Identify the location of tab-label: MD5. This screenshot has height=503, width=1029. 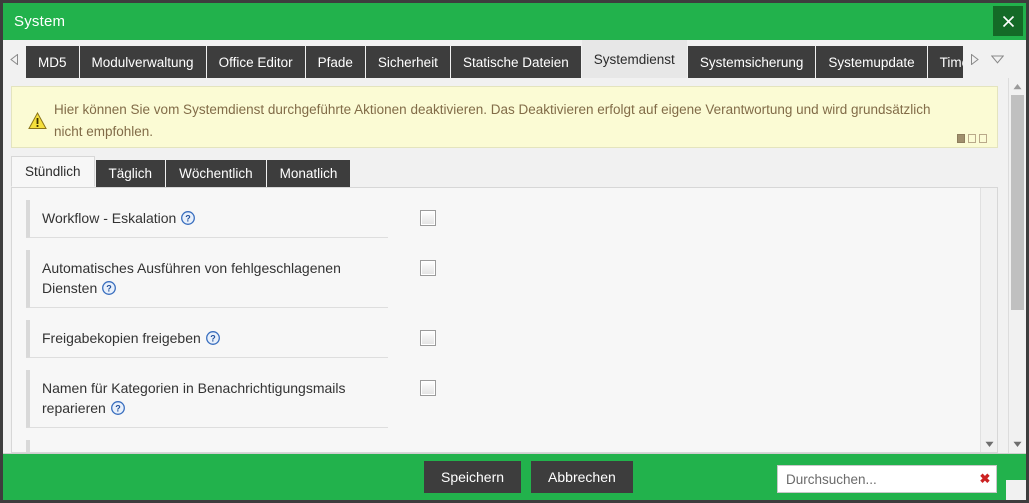
(52, 62).